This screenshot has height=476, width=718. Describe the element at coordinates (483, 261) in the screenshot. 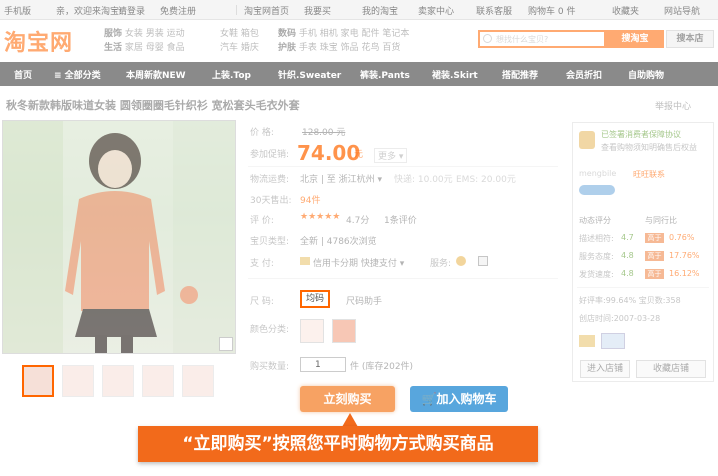

I see `service-return-icon` at that location.